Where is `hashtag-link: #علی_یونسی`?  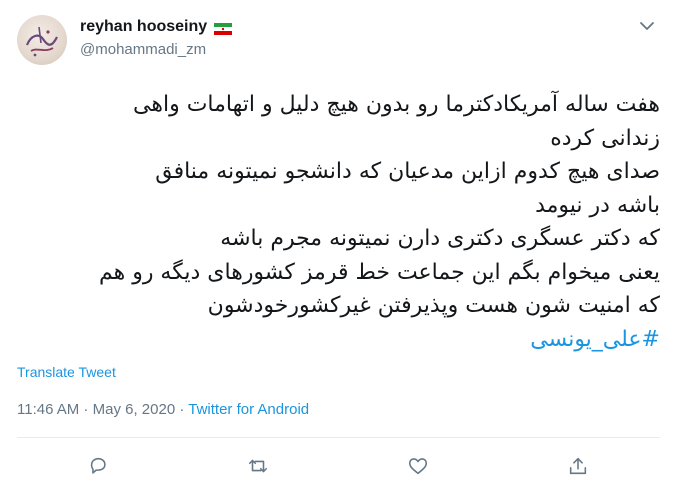
hashtag-link: #علی_یونسی is located at coordinates (340, 340).